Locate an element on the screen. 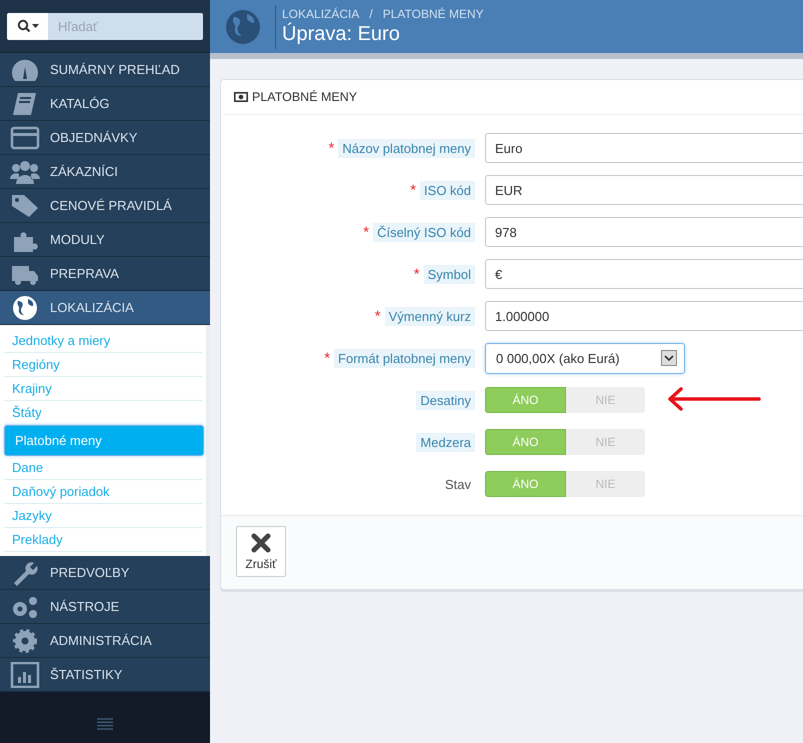 This screenshot has width=803, height=743. breadcrumb-link: PLATOBNÉ MENY is located at coordinates (433, 13).